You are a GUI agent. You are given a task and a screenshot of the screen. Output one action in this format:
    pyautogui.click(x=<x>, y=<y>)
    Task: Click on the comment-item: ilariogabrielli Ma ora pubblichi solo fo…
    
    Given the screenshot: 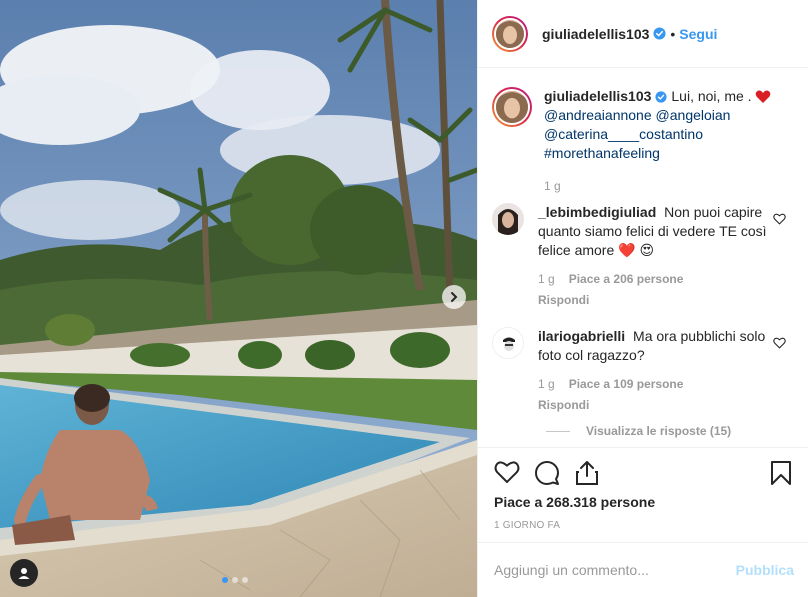 What is the action you would take?
    pyautogui.click(x=645, y=371)
    